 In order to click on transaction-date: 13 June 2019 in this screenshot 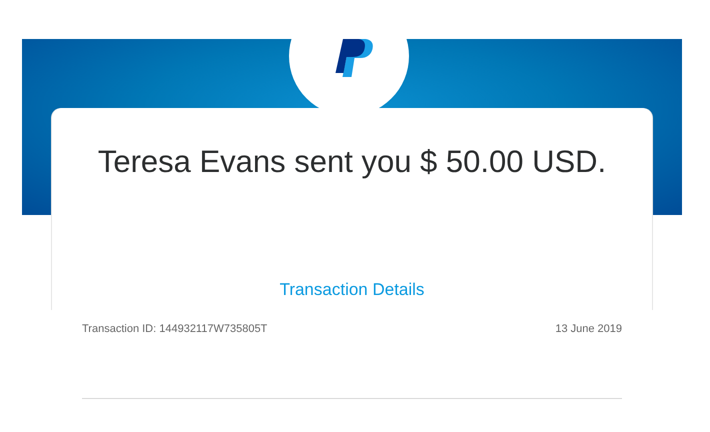, I will do `click(588, 329)`.